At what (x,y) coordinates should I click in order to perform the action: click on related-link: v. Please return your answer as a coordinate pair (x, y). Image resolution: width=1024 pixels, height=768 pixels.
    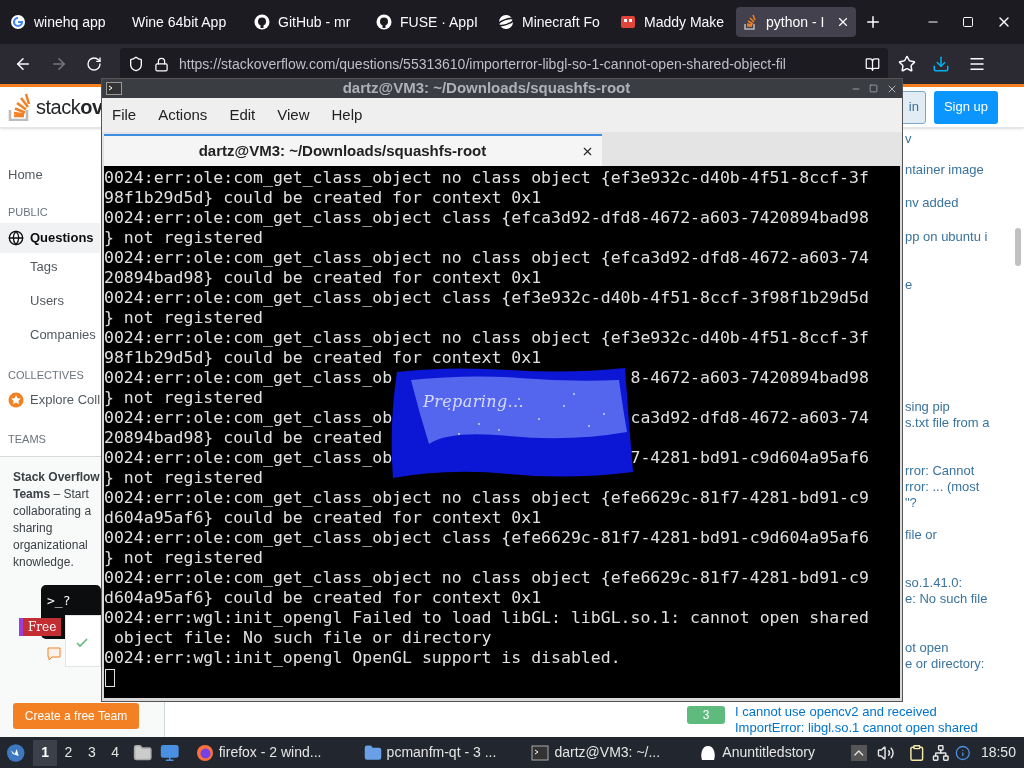
    Looking at the image, I should click on (960, 139).